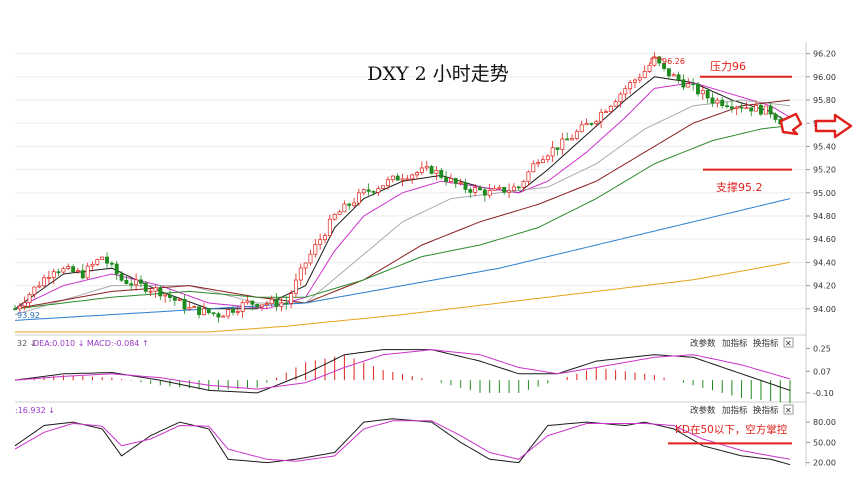 This screenshot has width=859, height=500. I want to click on macd-axis-ticks: 0.25 0.07 -0.10, so click(820, 371).